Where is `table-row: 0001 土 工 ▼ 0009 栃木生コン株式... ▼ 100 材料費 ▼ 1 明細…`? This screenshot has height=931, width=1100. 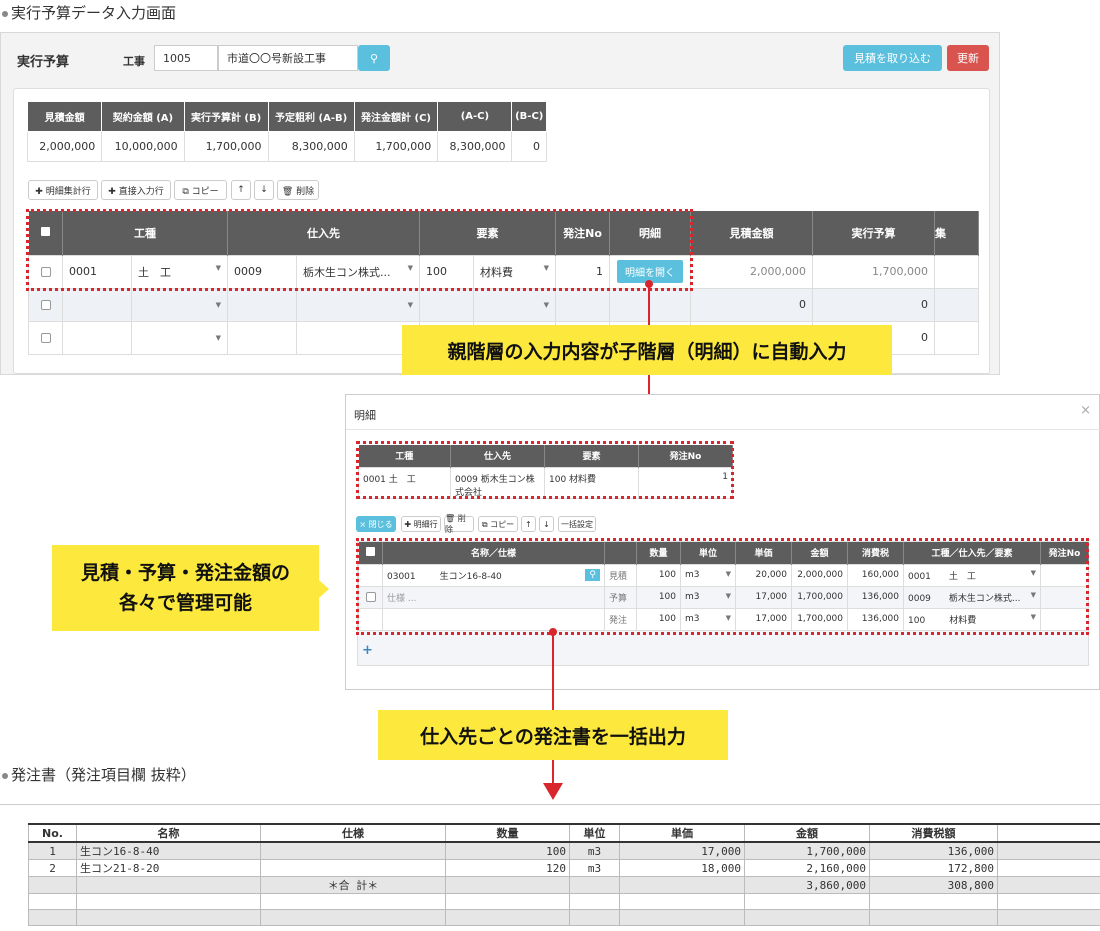 table-row: 0001 土 工 ▼ 0009 栃木生コン株式... ▼ 100 材料費 ▼ 1 明細… is located at coordinates (503, 271).